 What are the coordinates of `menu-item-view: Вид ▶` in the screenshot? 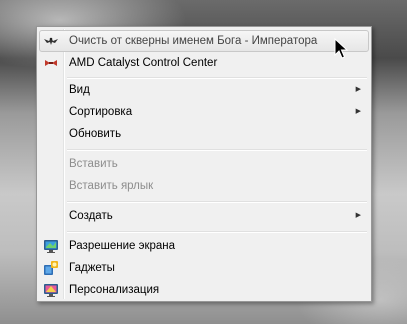 It's located at (204, 90).